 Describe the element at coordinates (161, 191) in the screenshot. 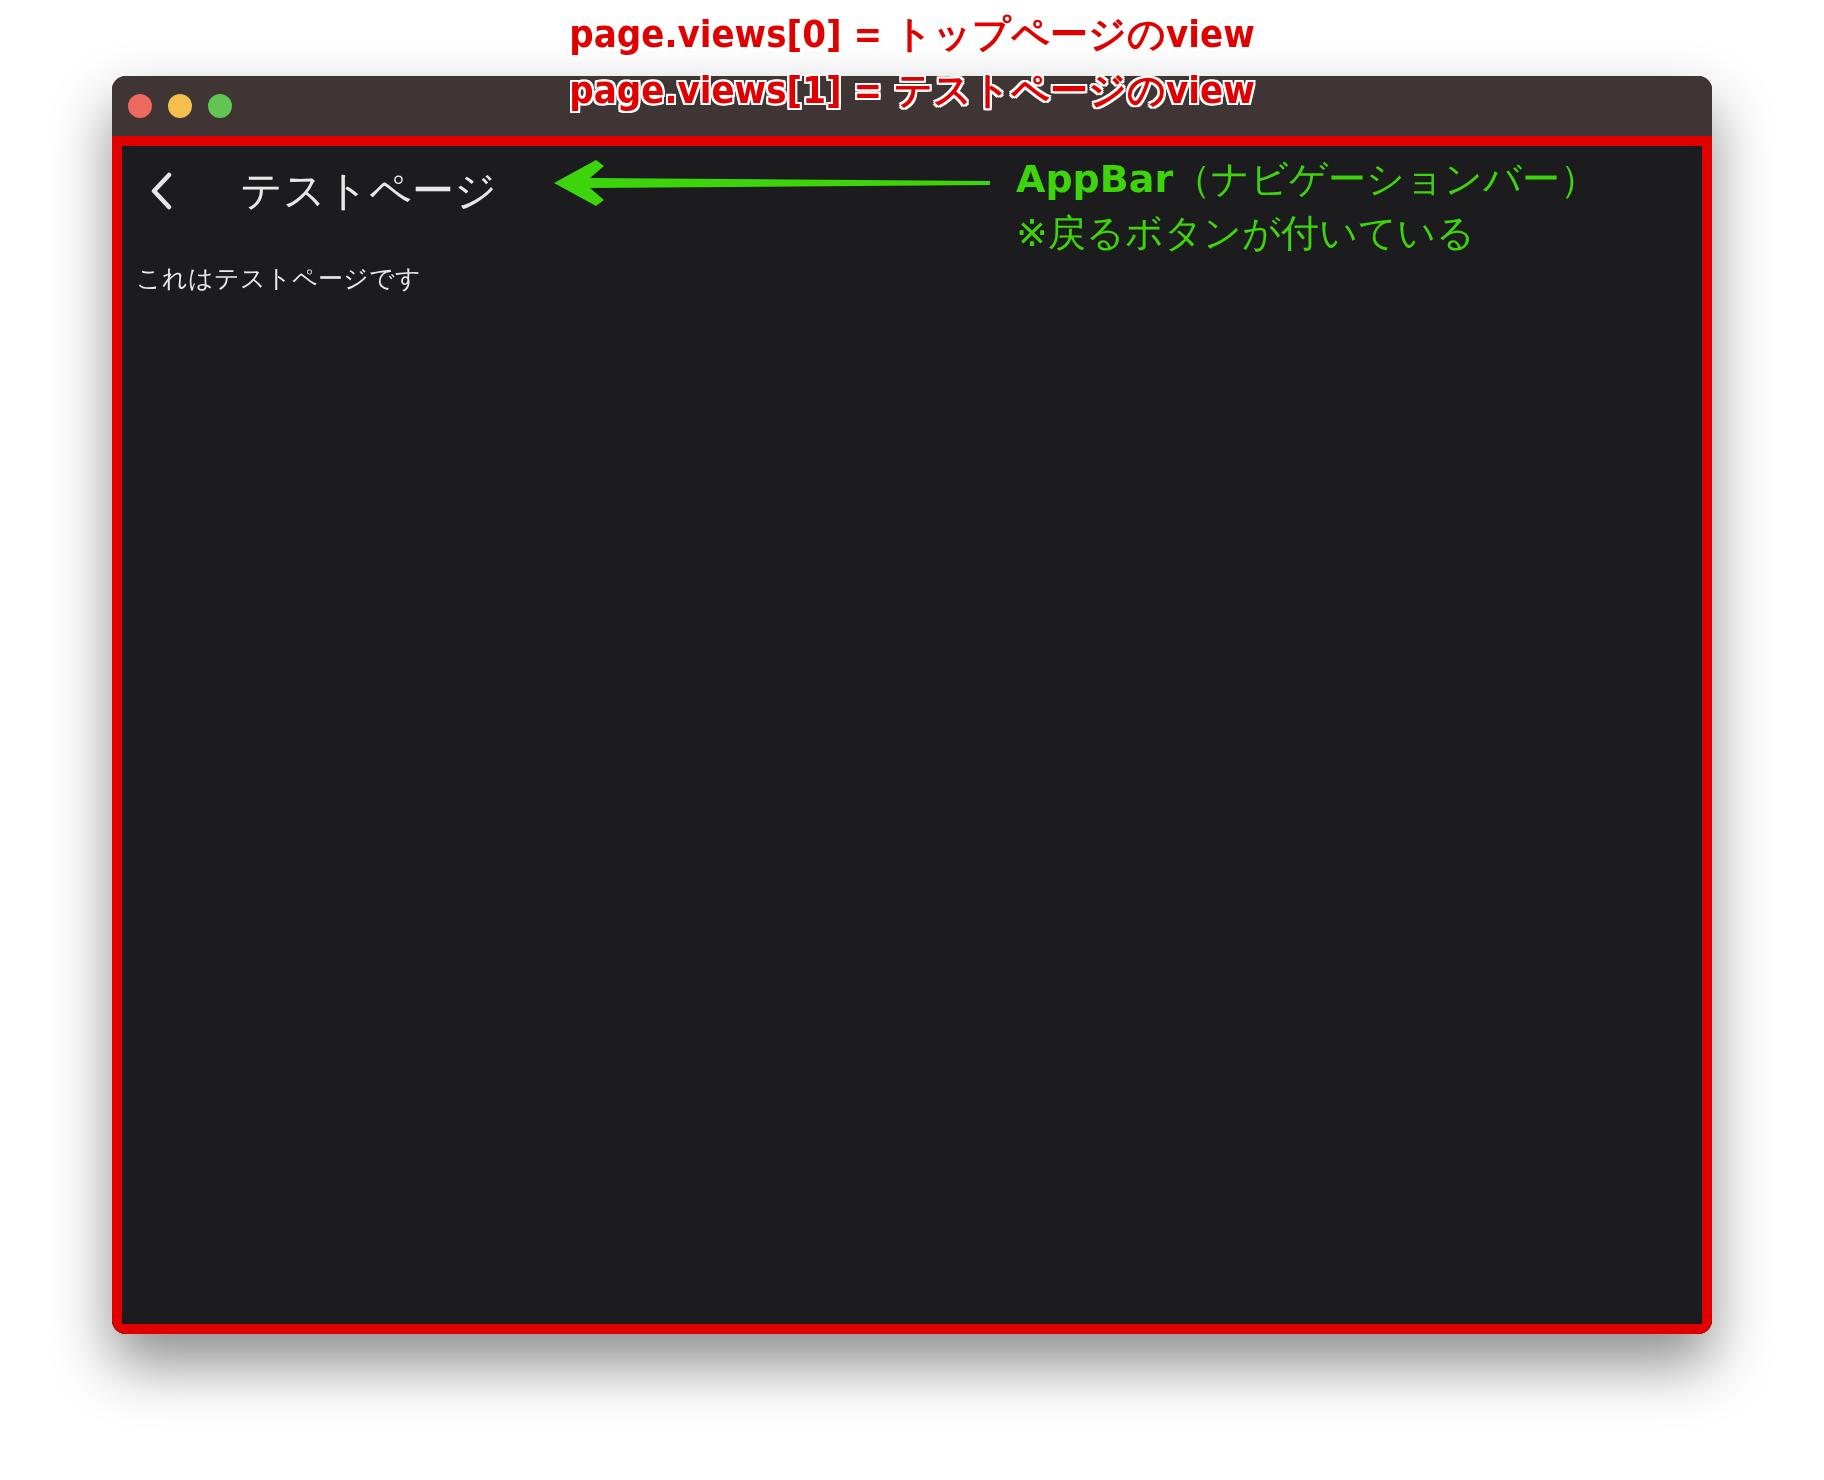

I see `back-button` at that location.